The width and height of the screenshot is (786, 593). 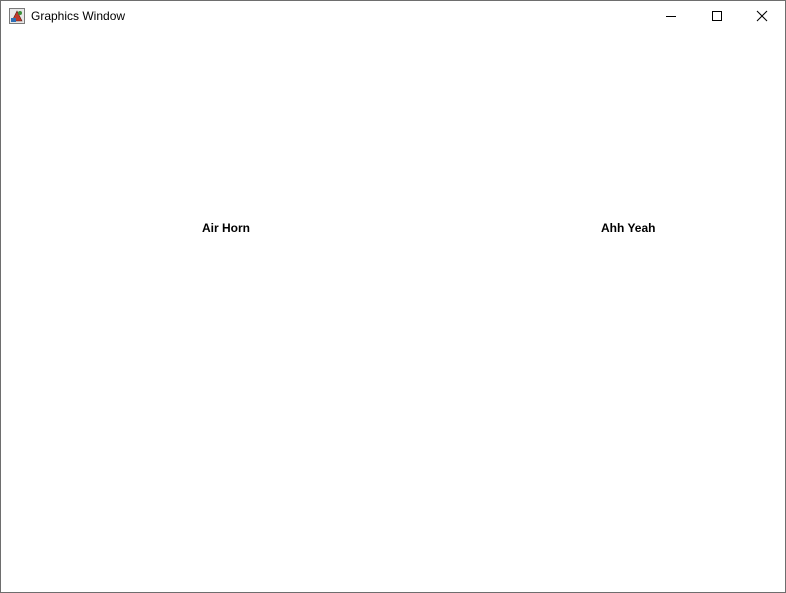 I want to click on maximize-button, so click(x=717, y=16).